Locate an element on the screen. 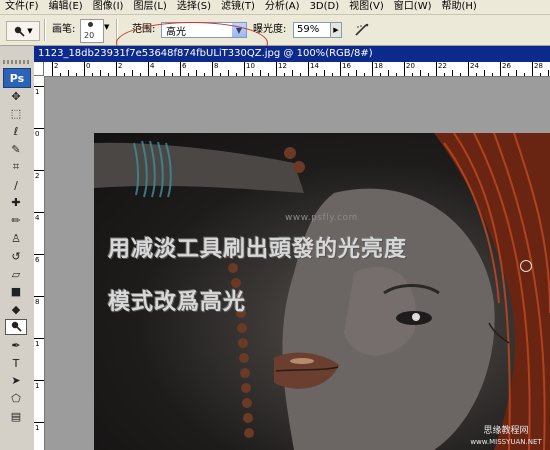 This screenshot has height=450, width=550. pen-tool: ✒ is located at coordinates (16, 345).